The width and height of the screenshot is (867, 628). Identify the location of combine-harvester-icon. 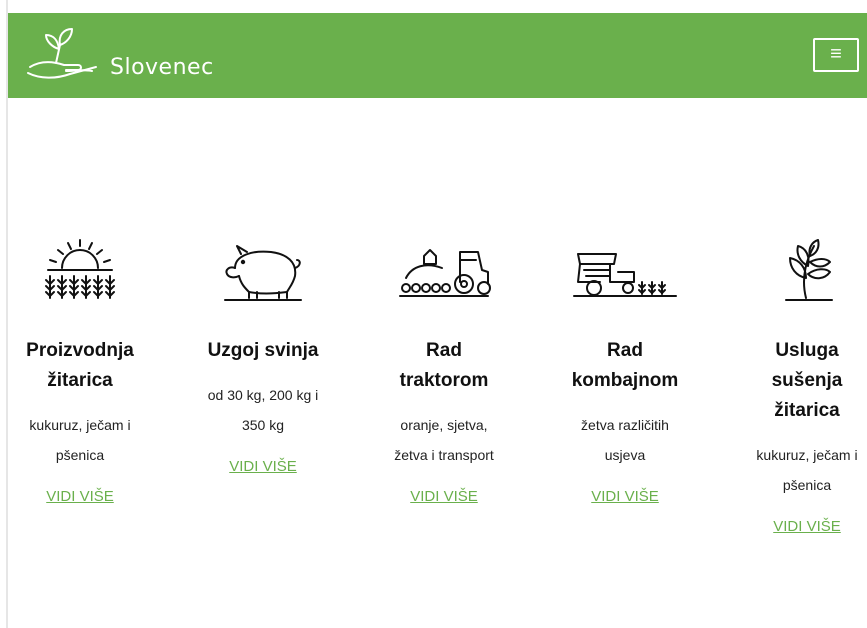
(625, 265).